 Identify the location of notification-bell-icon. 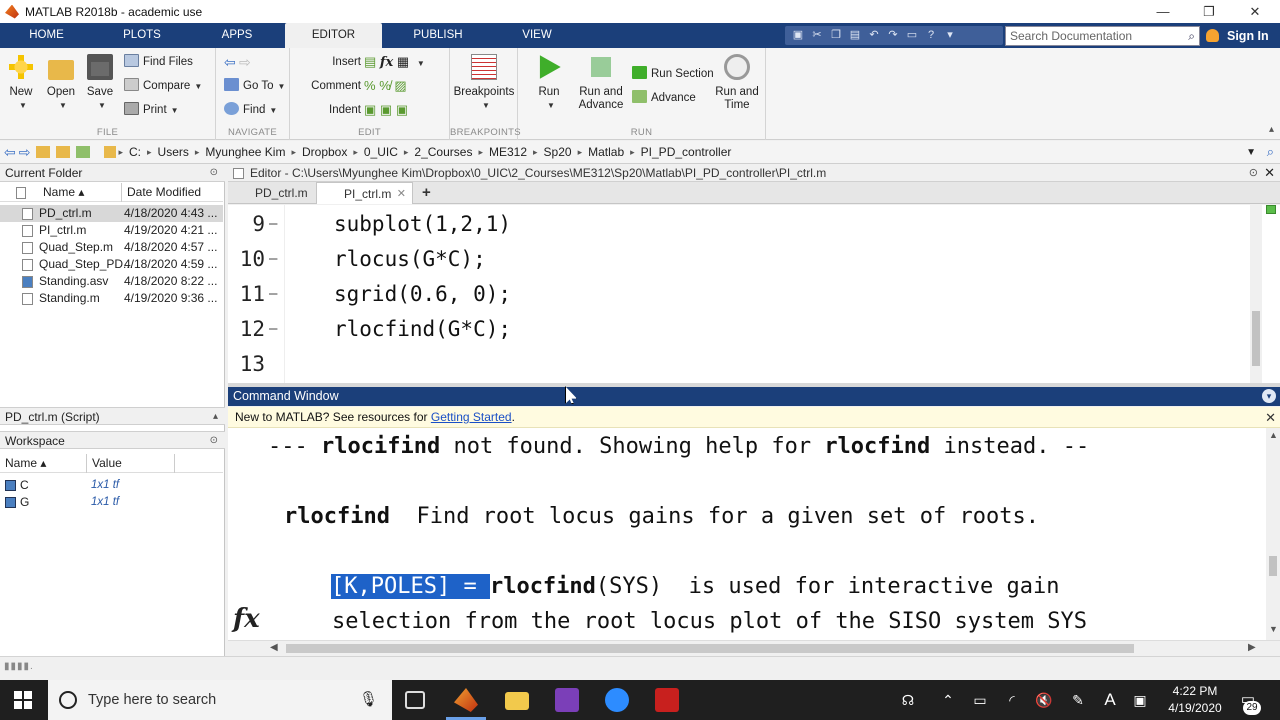
(1212, 35).